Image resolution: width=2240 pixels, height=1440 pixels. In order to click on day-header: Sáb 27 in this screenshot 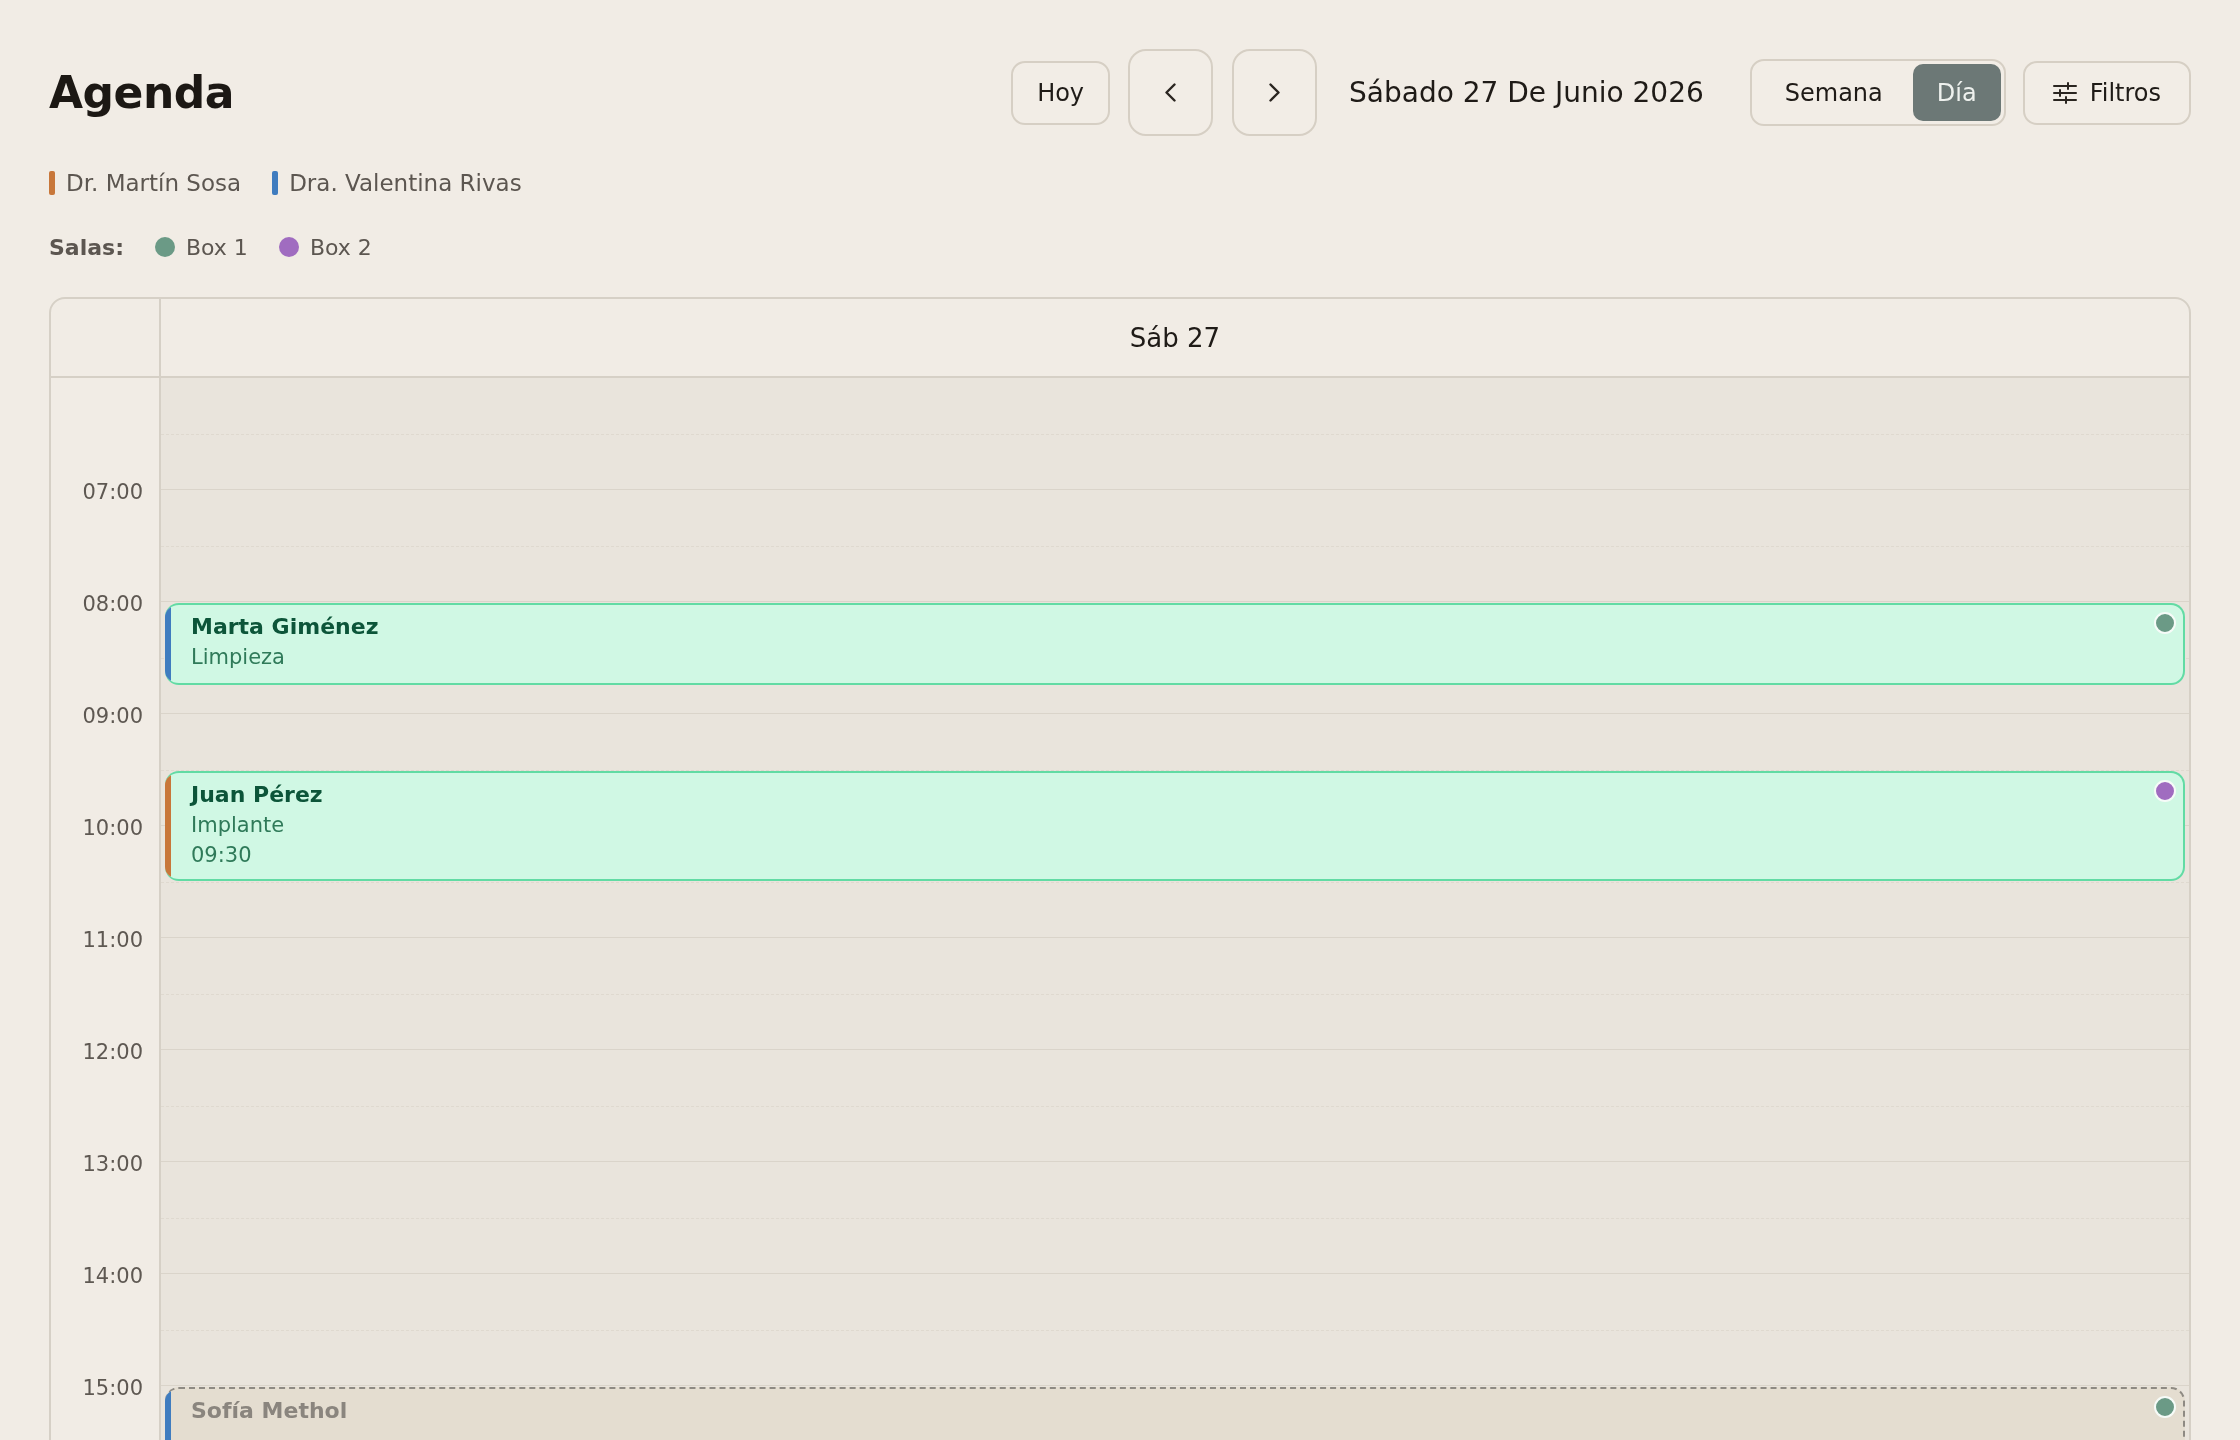, I will do `click(1175, 337)`.